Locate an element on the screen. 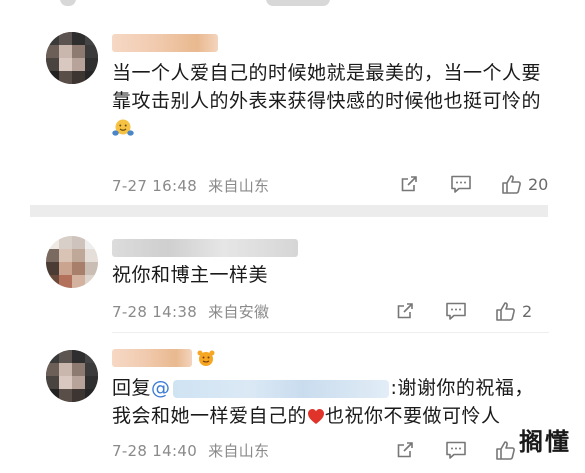 Image resolution: width=585 pixels, height=473 pixels. like-button: 2 is located at coordinates (513, 311).